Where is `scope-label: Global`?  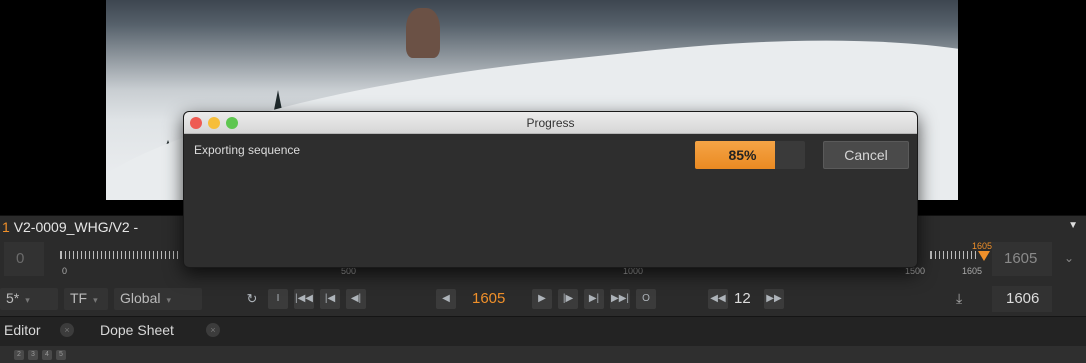 scope-label: Global is located at coordinates (140, 298).